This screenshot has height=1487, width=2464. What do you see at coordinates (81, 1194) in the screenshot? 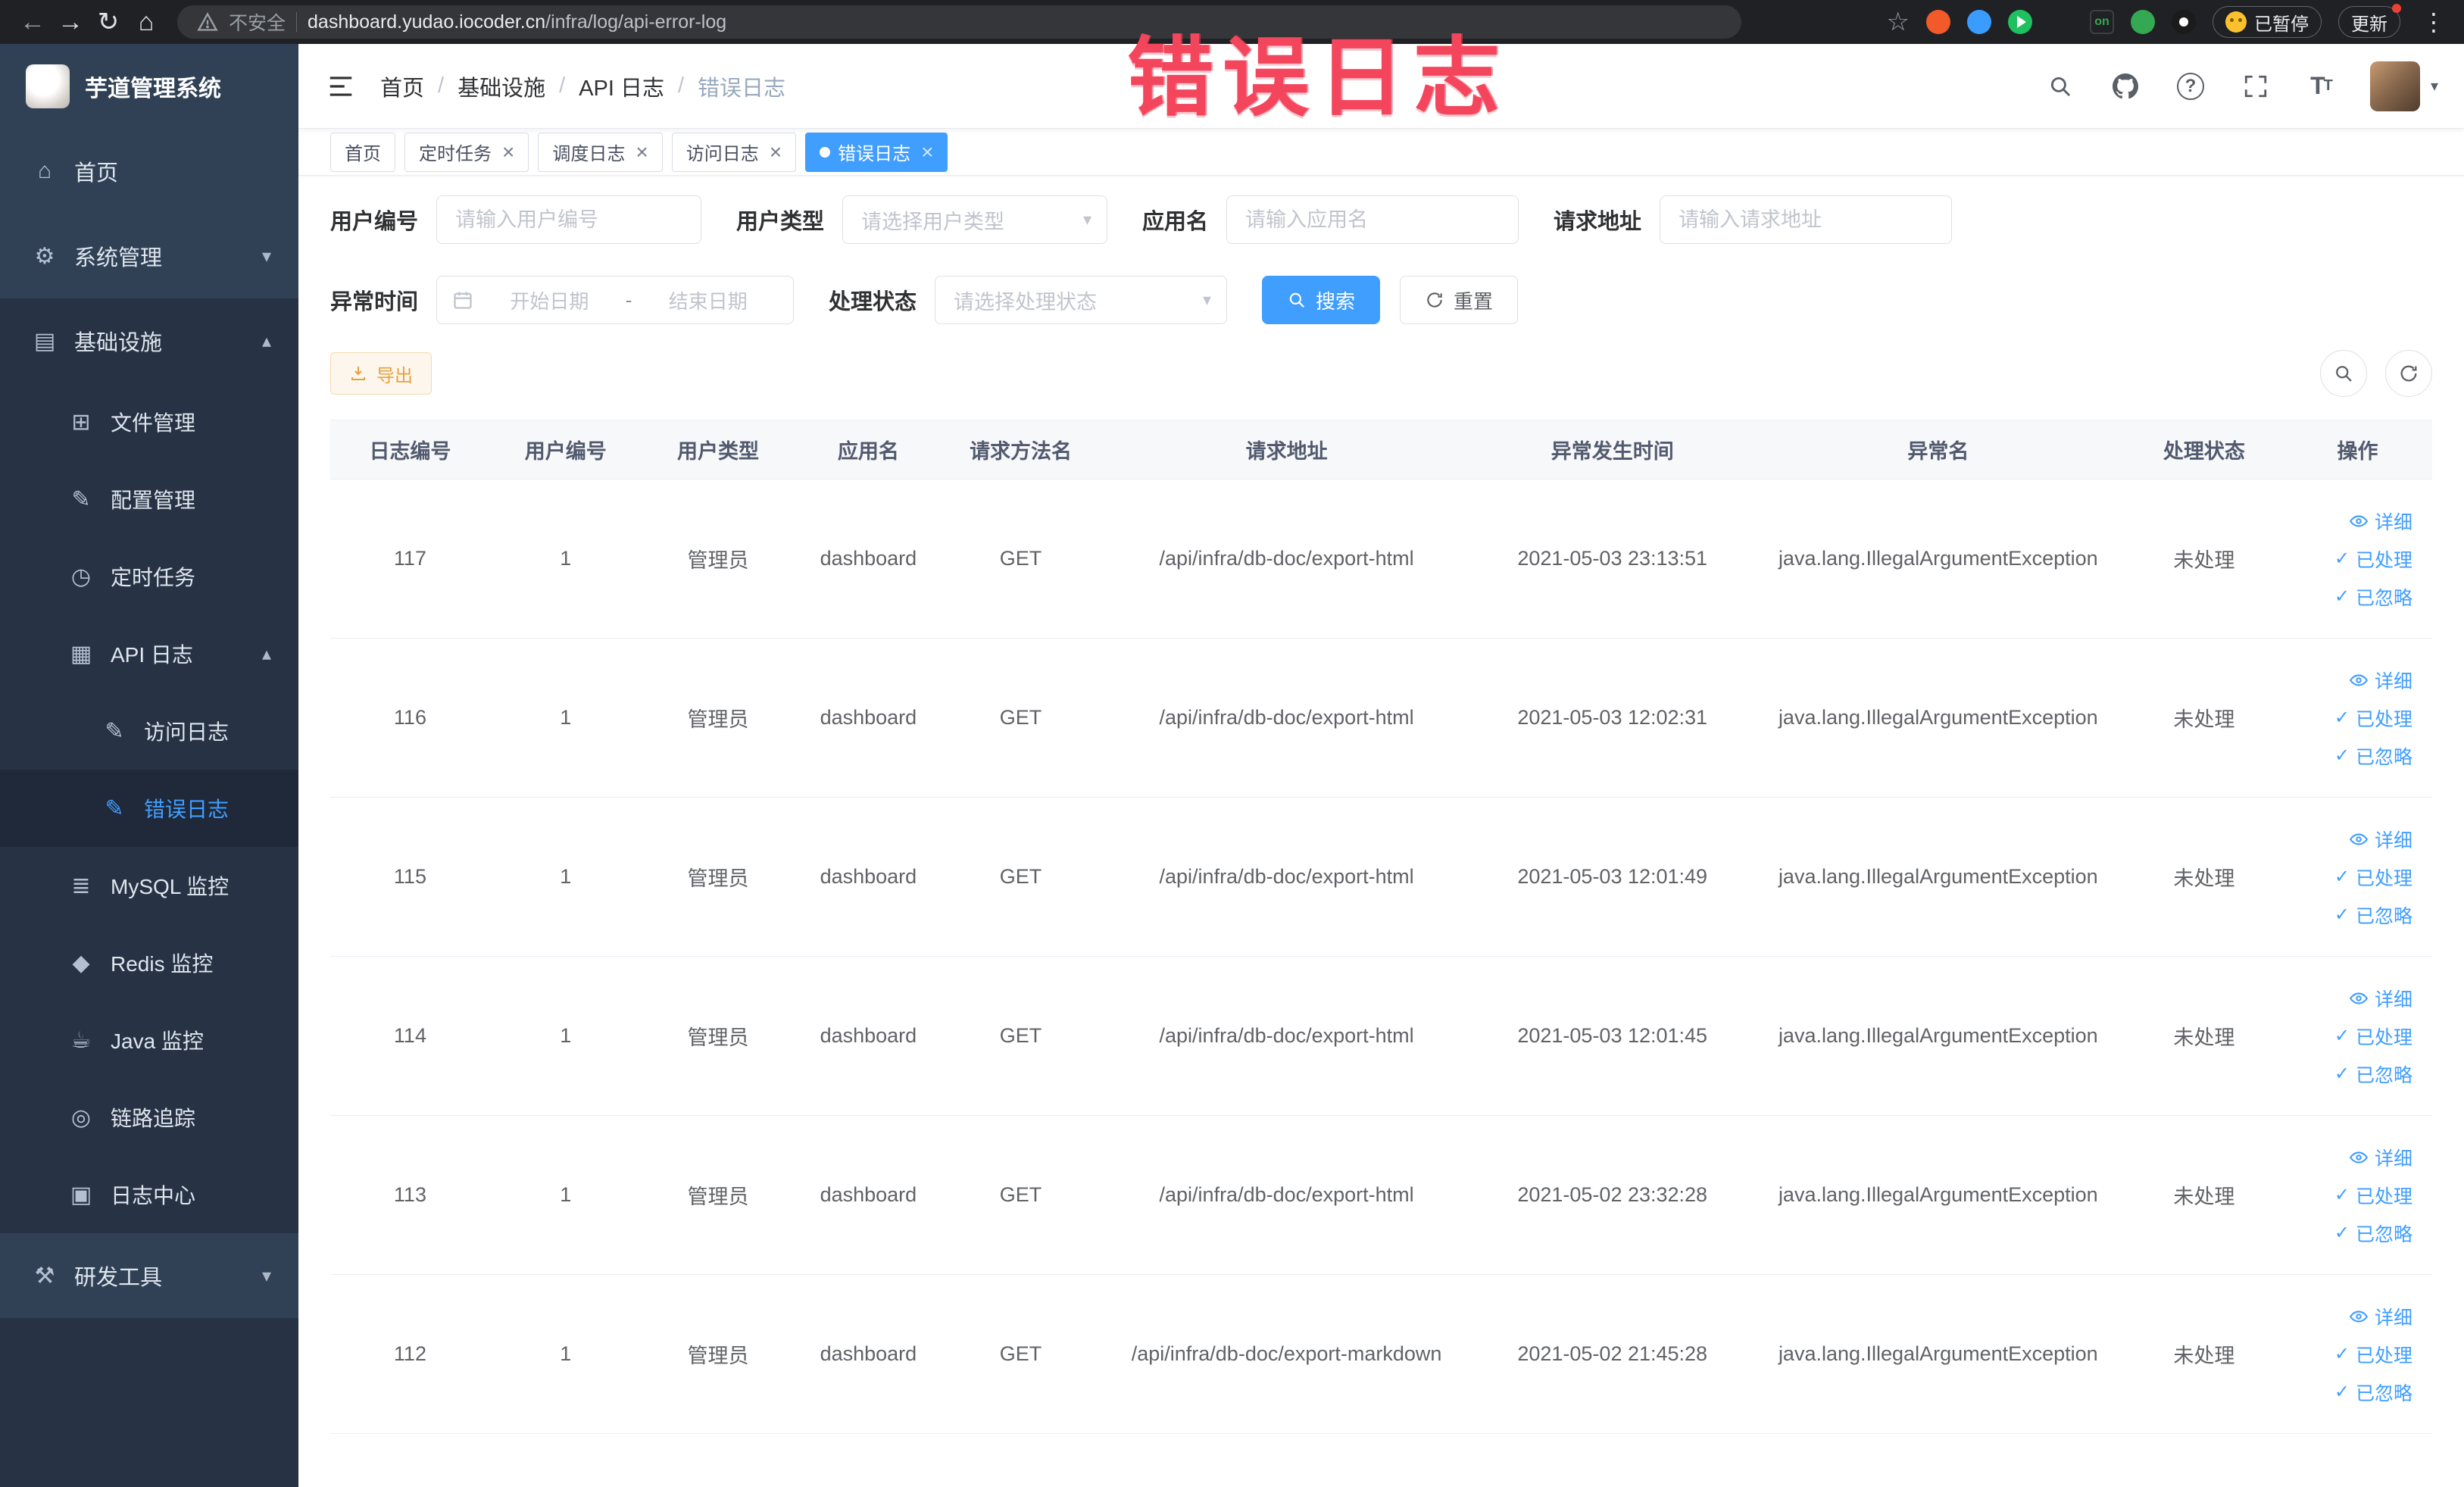
I see `log-center-icon: ▣` at bounding box center [81, 1194].